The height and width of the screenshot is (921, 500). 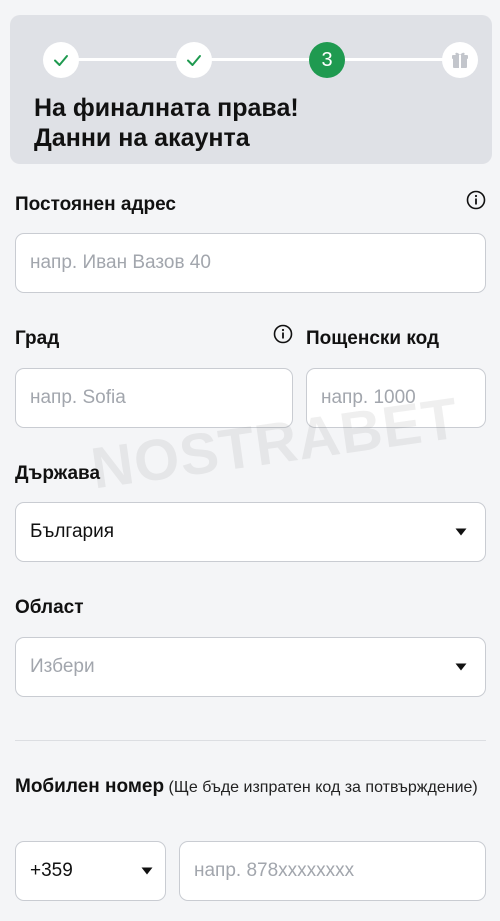 I want to click on stepper-line, so click(x=262, y=59).